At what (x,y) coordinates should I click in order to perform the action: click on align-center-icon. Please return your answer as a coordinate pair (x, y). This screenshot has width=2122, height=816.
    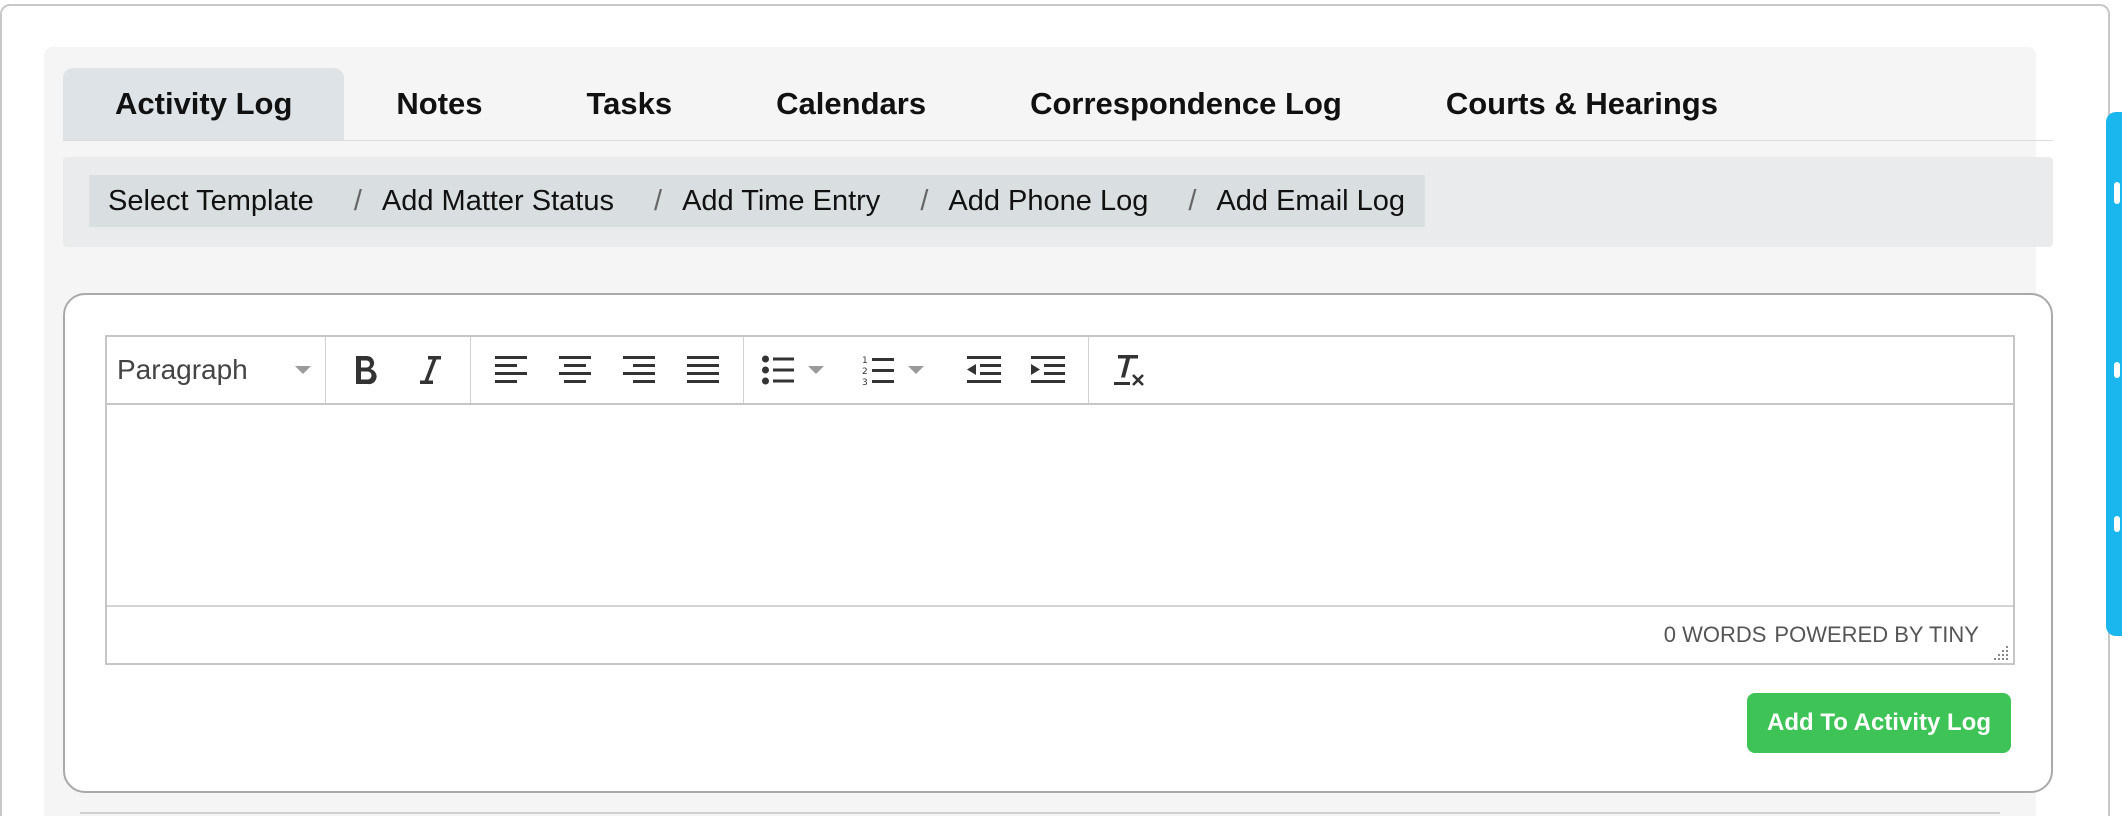
    Looking at the image, I should click on (575, 370).